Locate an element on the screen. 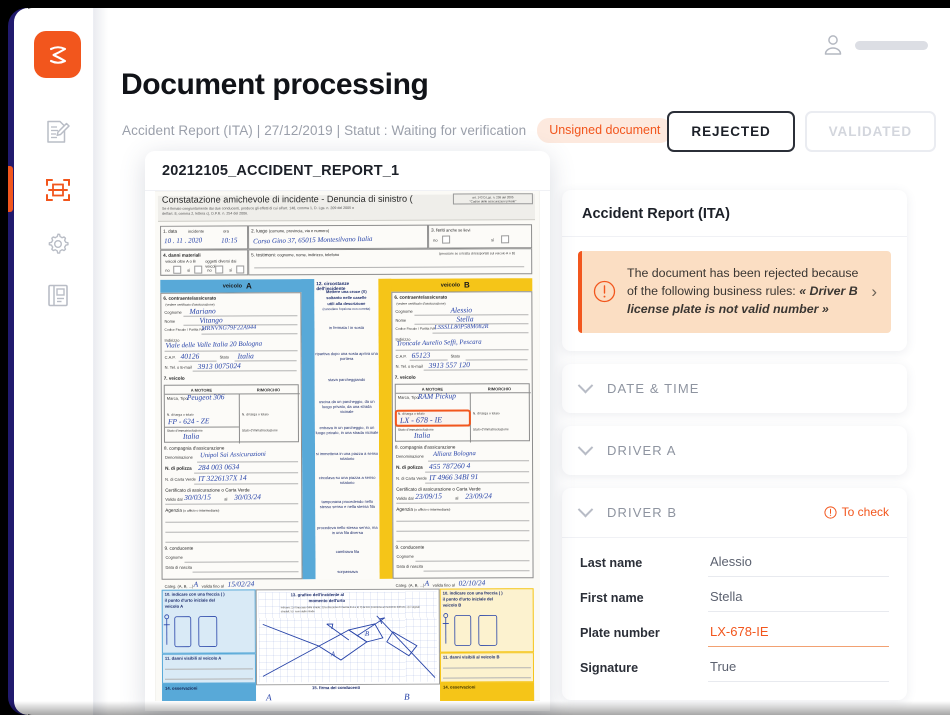  scan-circ-10: cambiava fila is located at coordinates (347, 551).